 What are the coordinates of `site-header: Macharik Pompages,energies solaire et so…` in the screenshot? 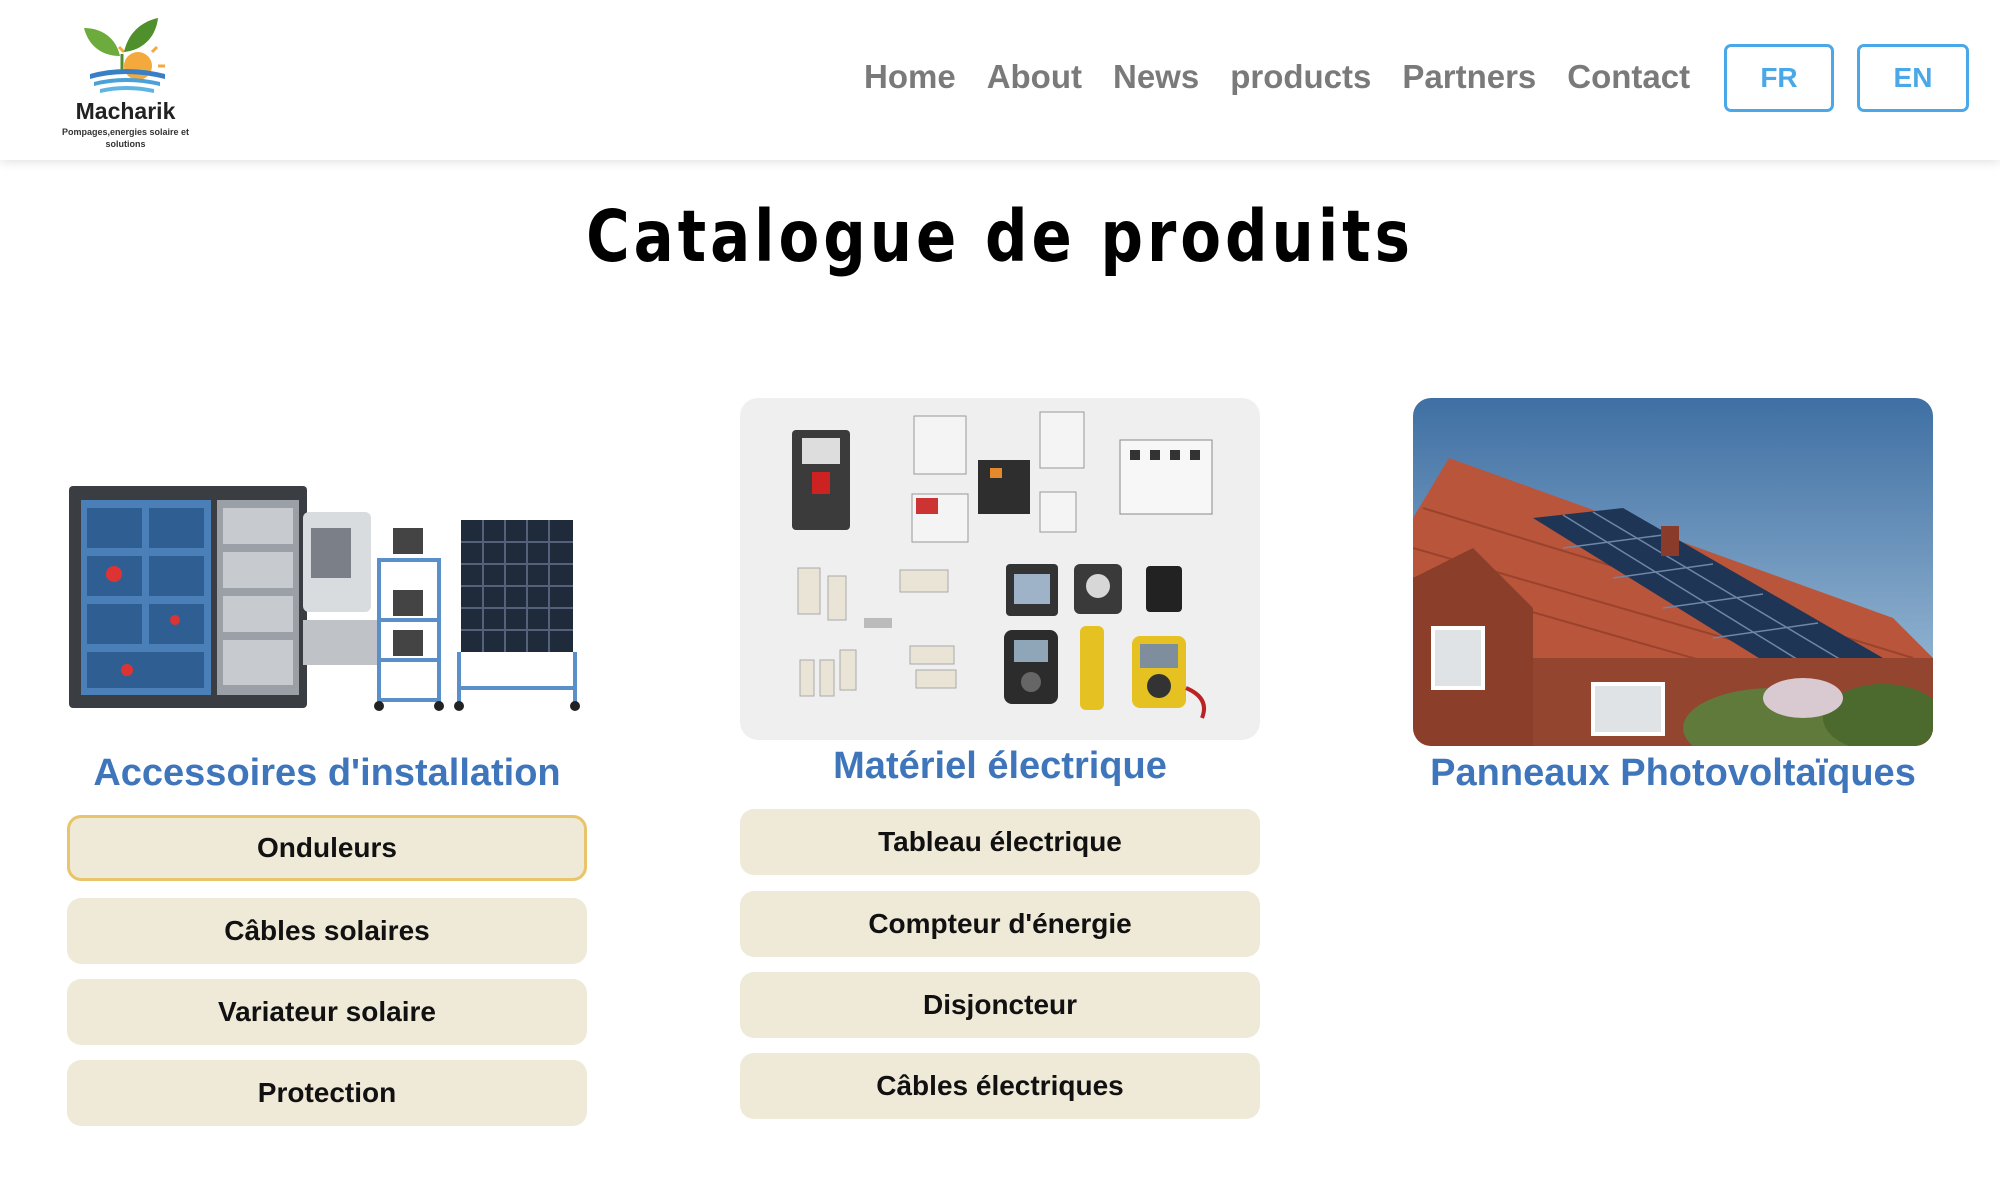 It's located at (1000, 80).